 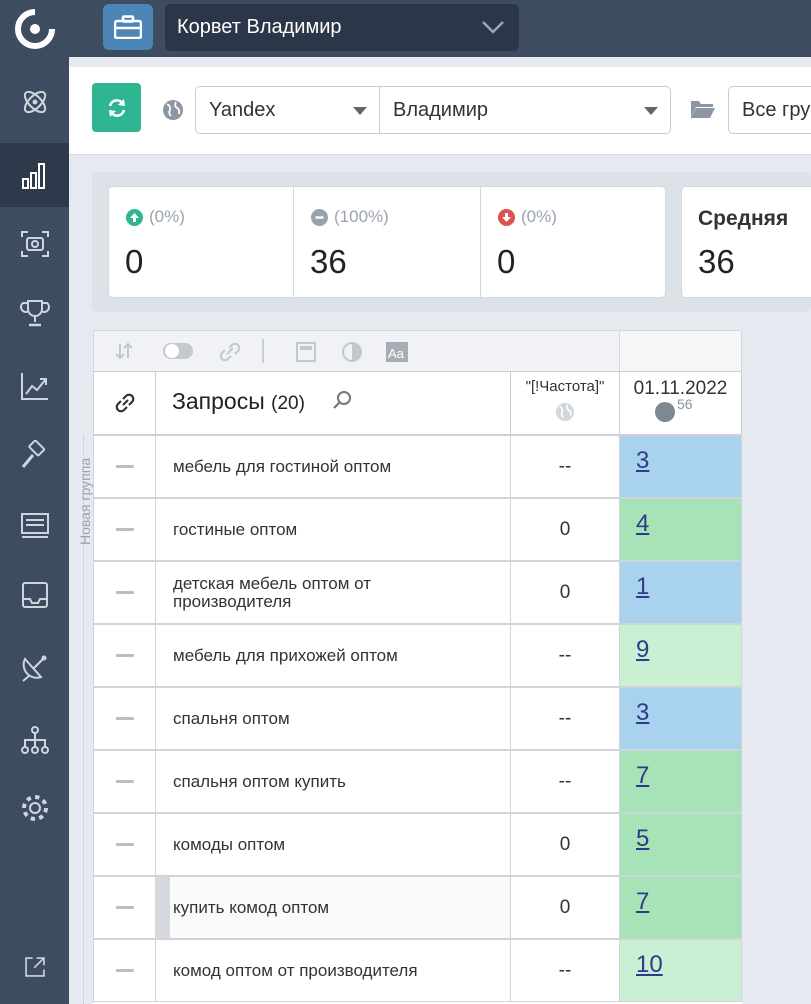 What do you see at coordinates (680, 351) in the screenshot?
I see `date-column-top` at bounding box center [680, 351].